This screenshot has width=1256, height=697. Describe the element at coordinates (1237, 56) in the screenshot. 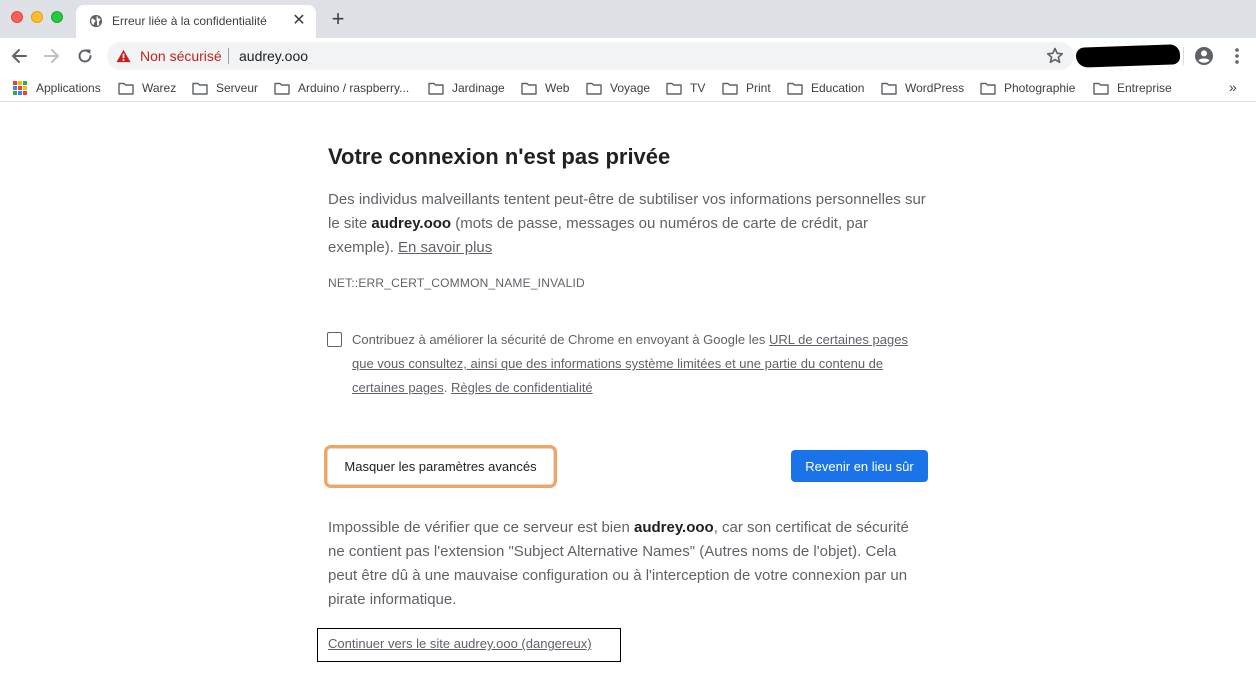

I see `more-vertical-icon` at that location.